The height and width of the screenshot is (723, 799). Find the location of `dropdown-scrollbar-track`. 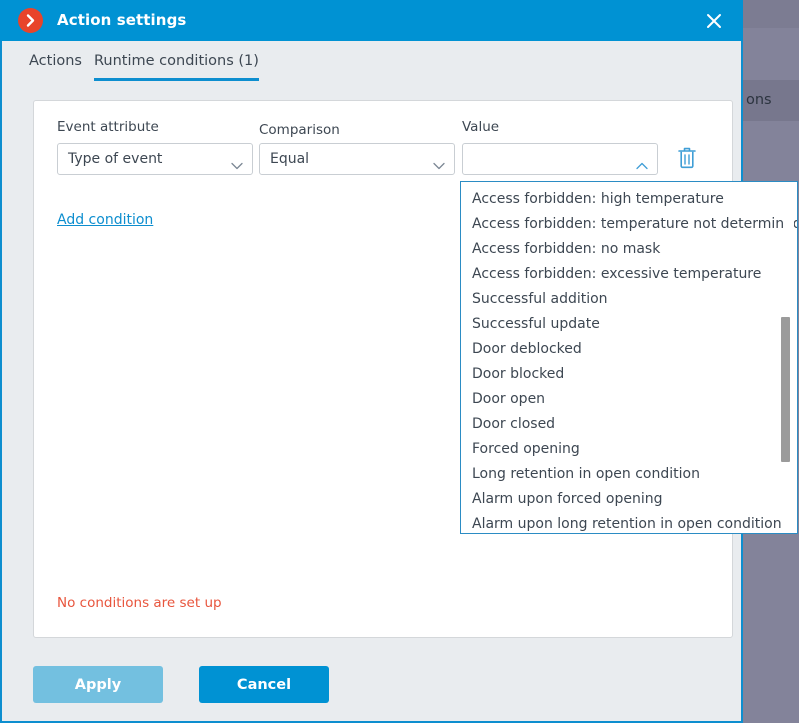

dropdown-scrollbar-track is located at coordinates (787, 358).